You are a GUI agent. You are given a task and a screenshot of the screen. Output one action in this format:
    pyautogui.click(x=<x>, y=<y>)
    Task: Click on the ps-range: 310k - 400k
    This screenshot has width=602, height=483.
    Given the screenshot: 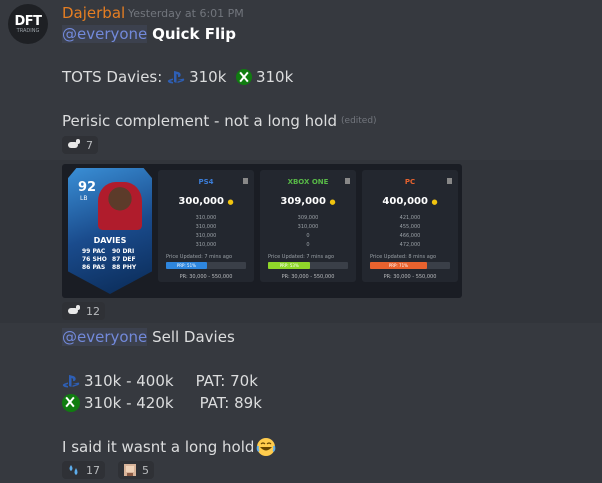 What is the action you would take?
    pyautogui.click(x=129, y=381)
    